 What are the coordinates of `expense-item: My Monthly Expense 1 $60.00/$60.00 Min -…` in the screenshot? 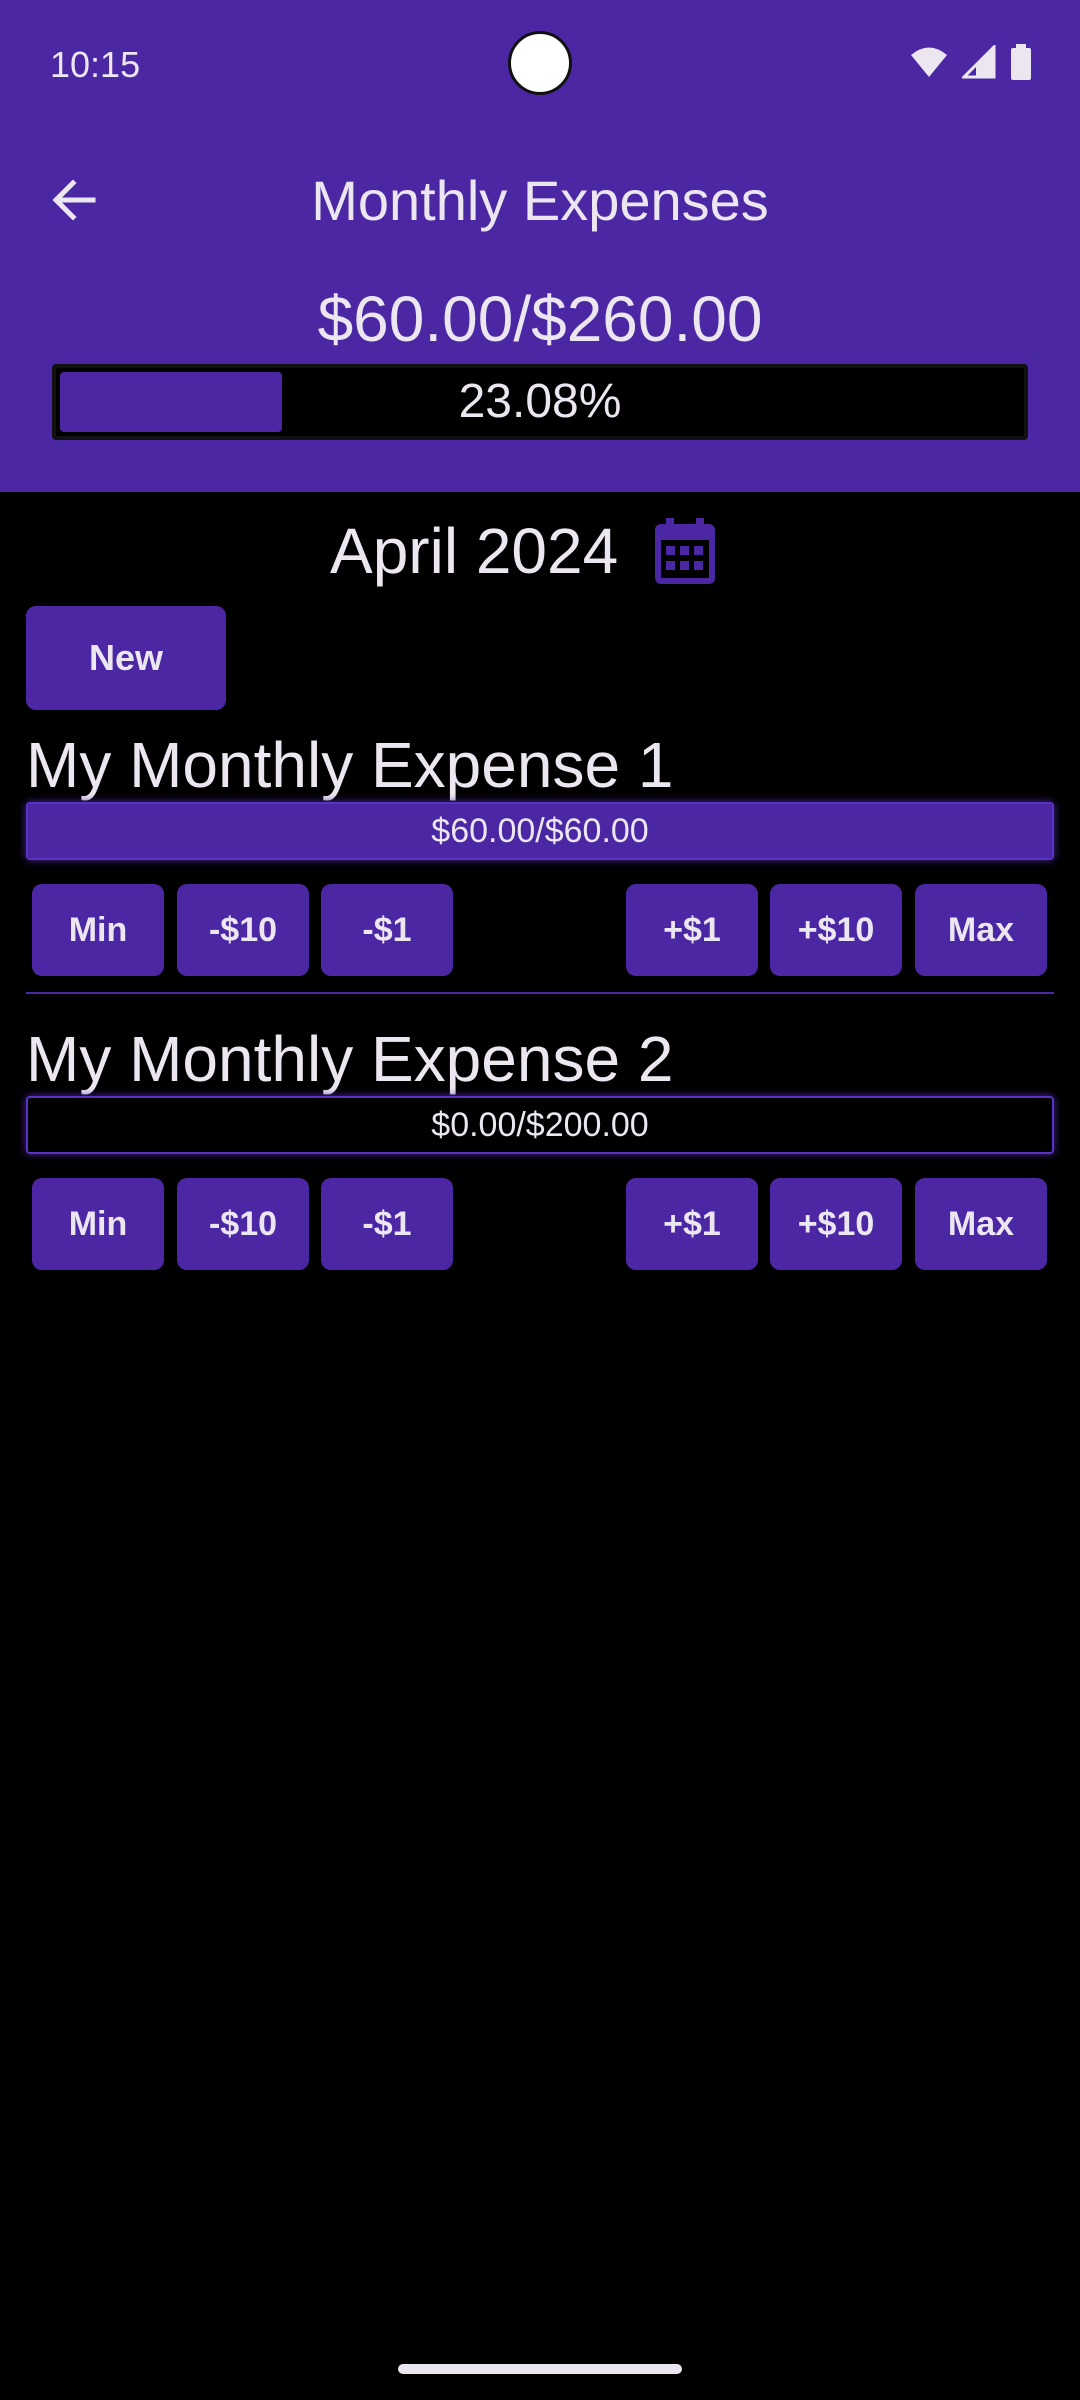 It's located at (540, 853).